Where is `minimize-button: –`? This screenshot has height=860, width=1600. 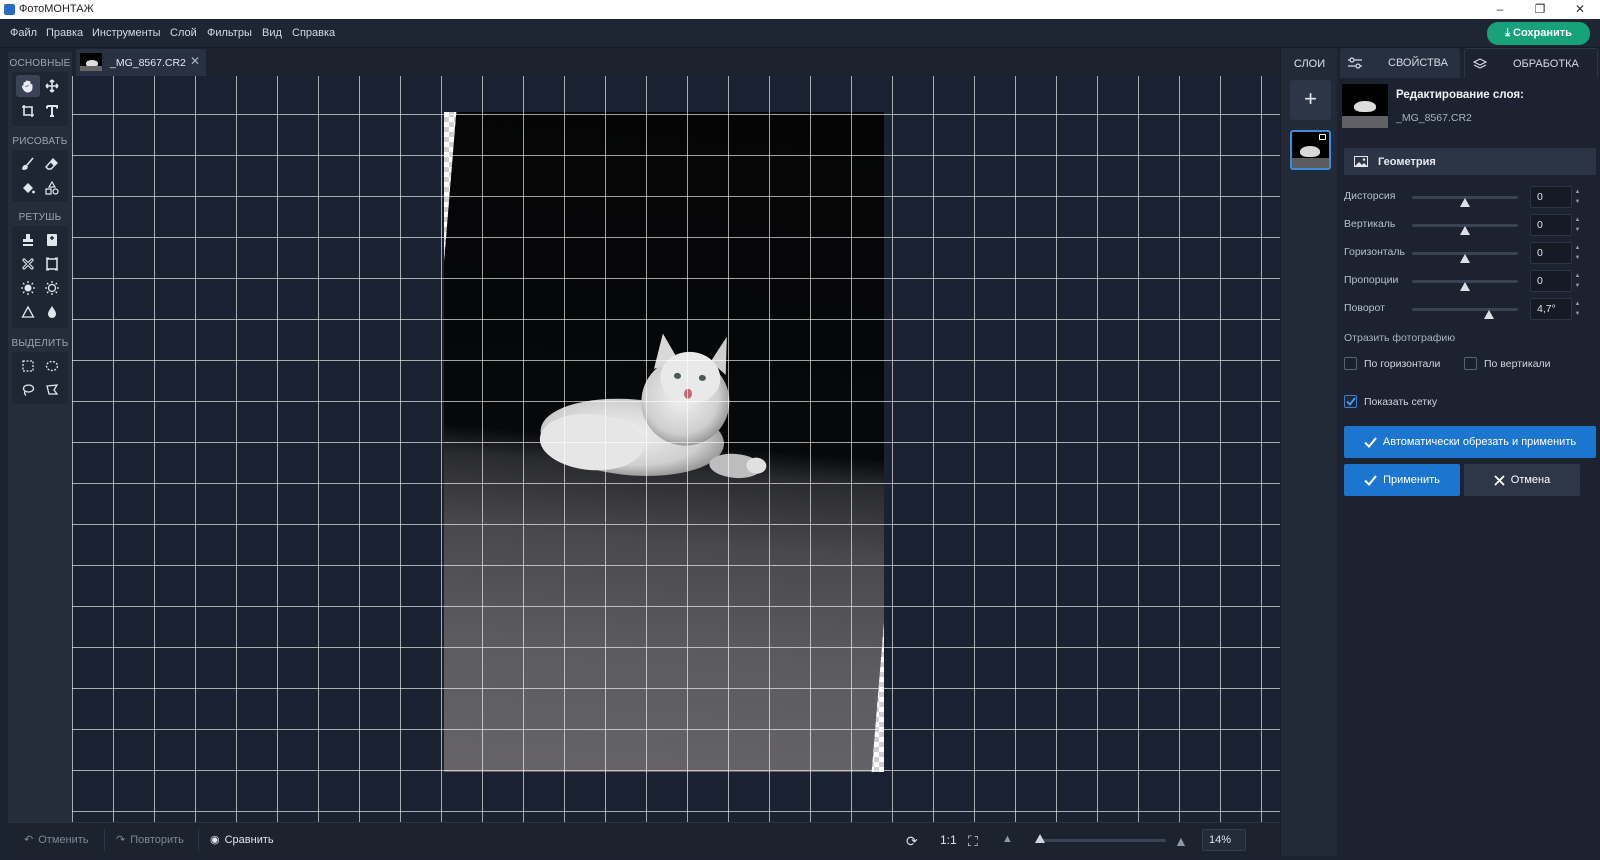 minimize-button: – is located at coordinates (1500, 9).